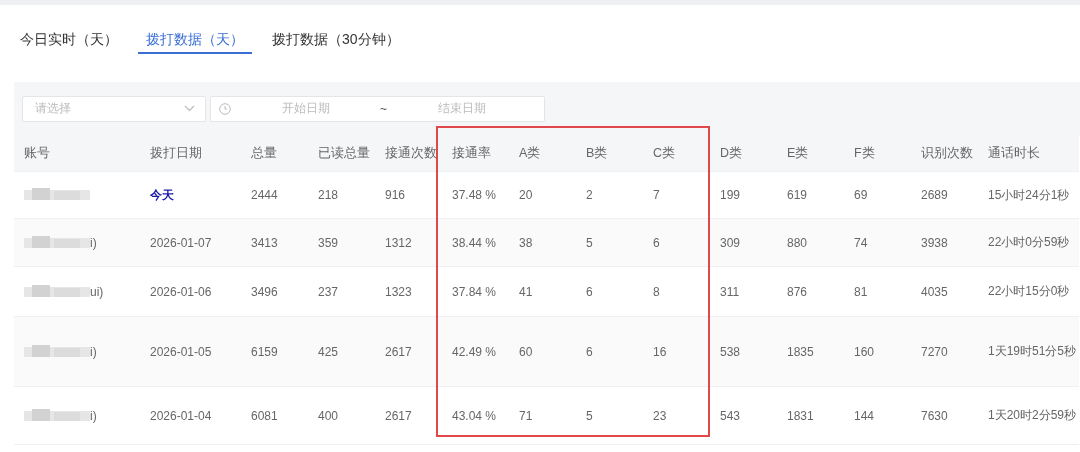 Image resolution: width=1080 pixels, height=452 pixels. What do you see at coordinates (475, 352) in the screenshot?
I see `table-cell: 42.49 %` at bounding box center [475, 352].